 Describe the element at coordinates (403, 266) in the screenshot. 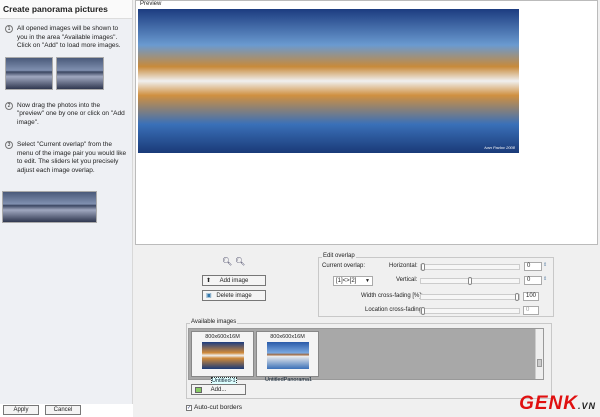

I see `horizontal-label: Horizontal:` at that location.